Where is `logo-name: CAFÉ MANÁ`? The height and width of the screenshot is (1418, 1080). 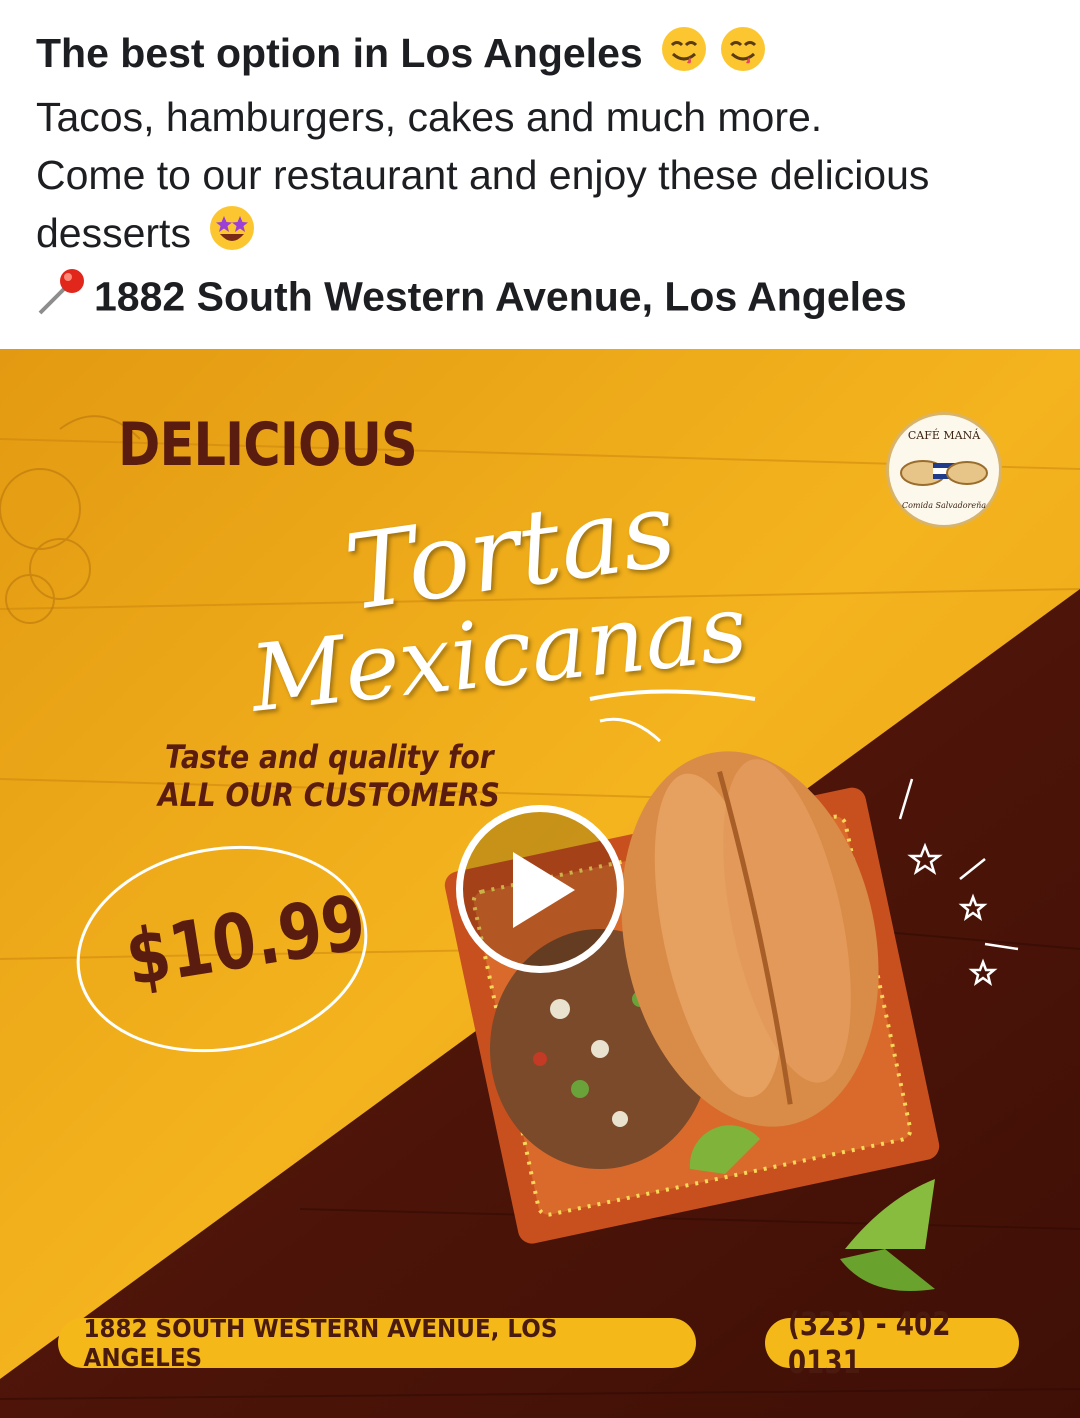 logo-name: CAFÉ MANÁ is located at coordinates (944, 435).